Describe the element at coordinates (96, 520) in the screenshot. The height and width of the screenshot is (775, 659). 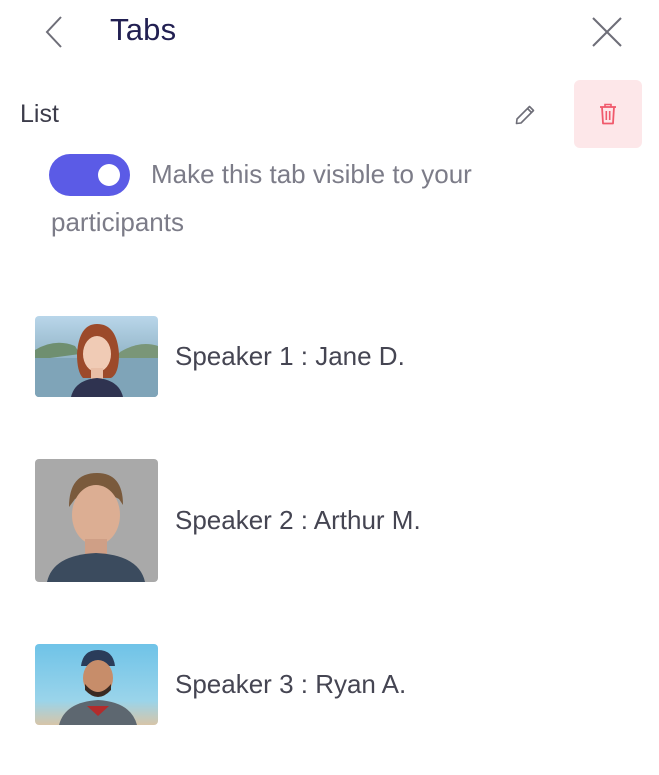
I see `speaker-photo-arthur` at that location.